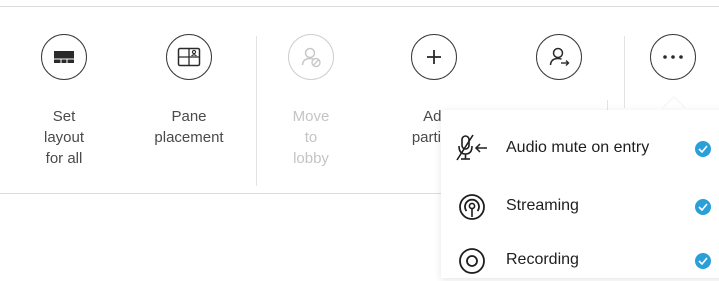 This screenshot has width=719, height=281. I want to click on more-options-icon, so click(673, 57).